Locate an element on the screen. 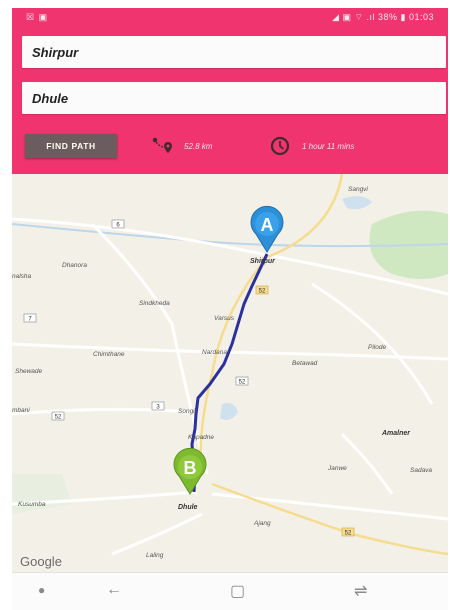  distance-info: 52.8 km is located at coordinates (181, 146).